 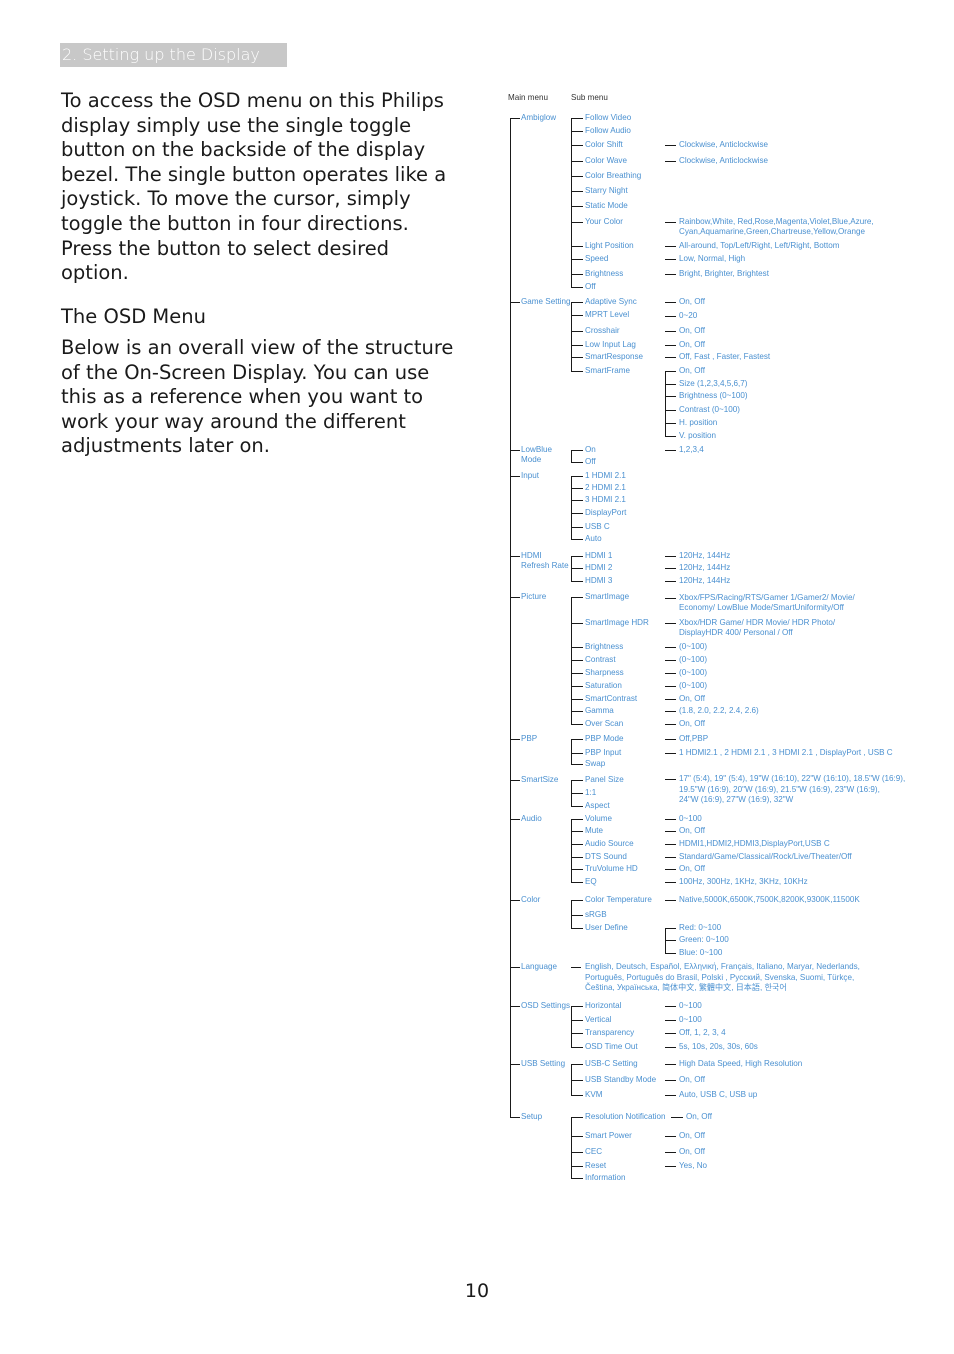 What do you see at coordinates (625, 1116) in the screenshot?
I see `sub-menu-item: Resolution Notification` at bounding box center [625, 1116].